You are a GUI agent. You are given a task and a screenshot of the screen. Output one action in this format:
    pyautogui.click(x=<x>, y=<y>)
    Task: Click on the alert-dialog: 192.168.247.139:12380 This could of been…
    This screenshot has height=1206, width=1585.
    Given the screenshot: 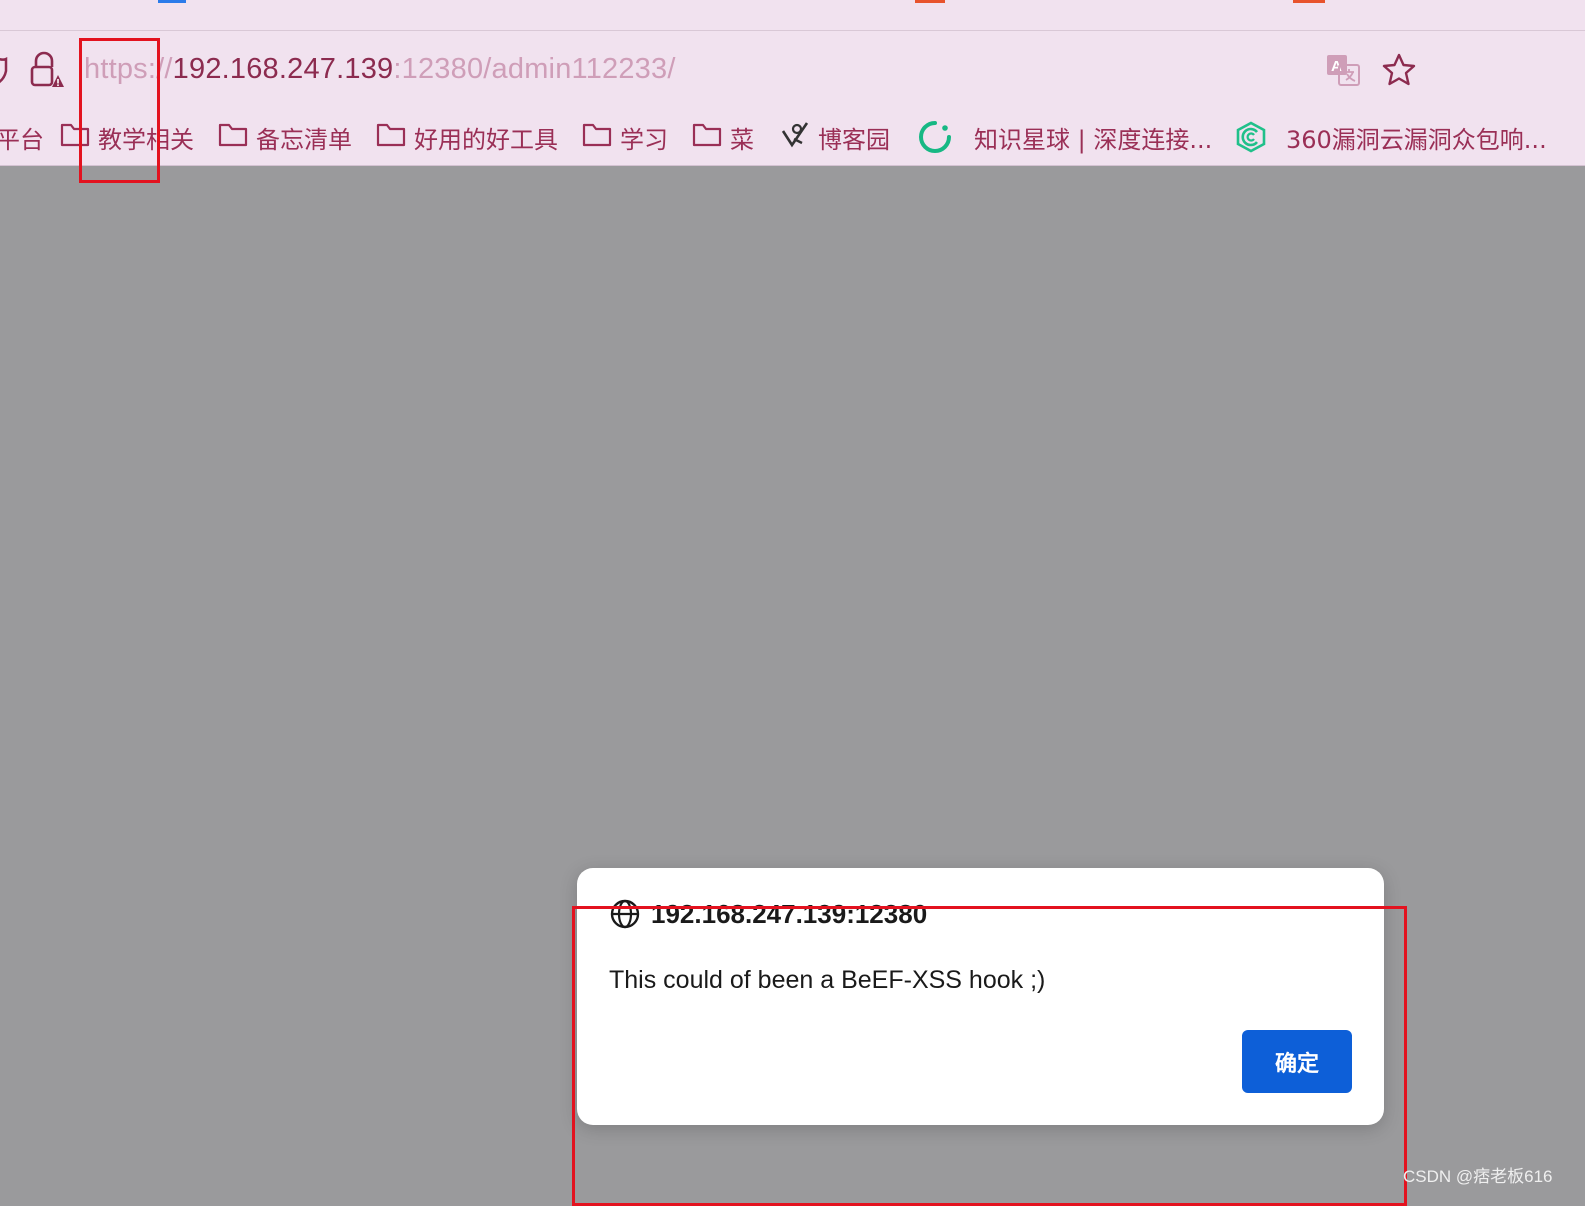 What is the action you would take?
    pyautogui.click(x=980, y=996)
    